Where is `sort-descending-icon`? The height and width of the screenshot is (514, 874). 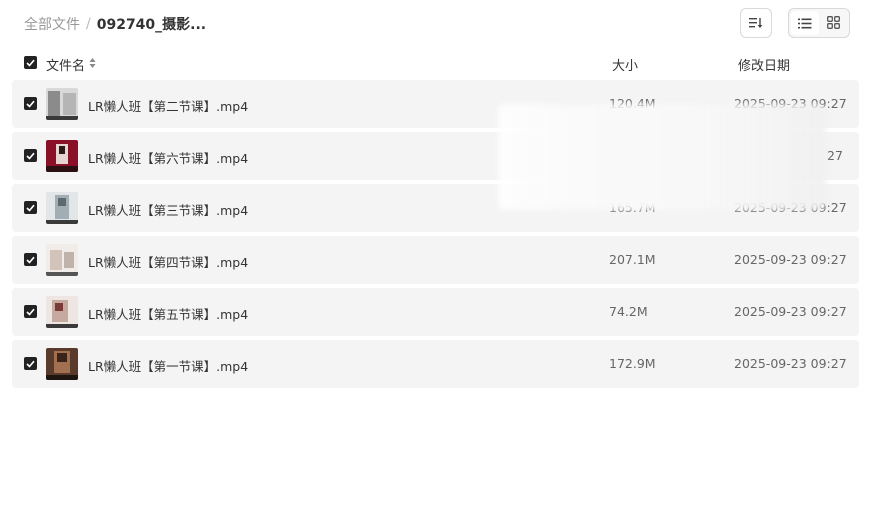
sort-descending-icon is located at coordinates (756, 23).